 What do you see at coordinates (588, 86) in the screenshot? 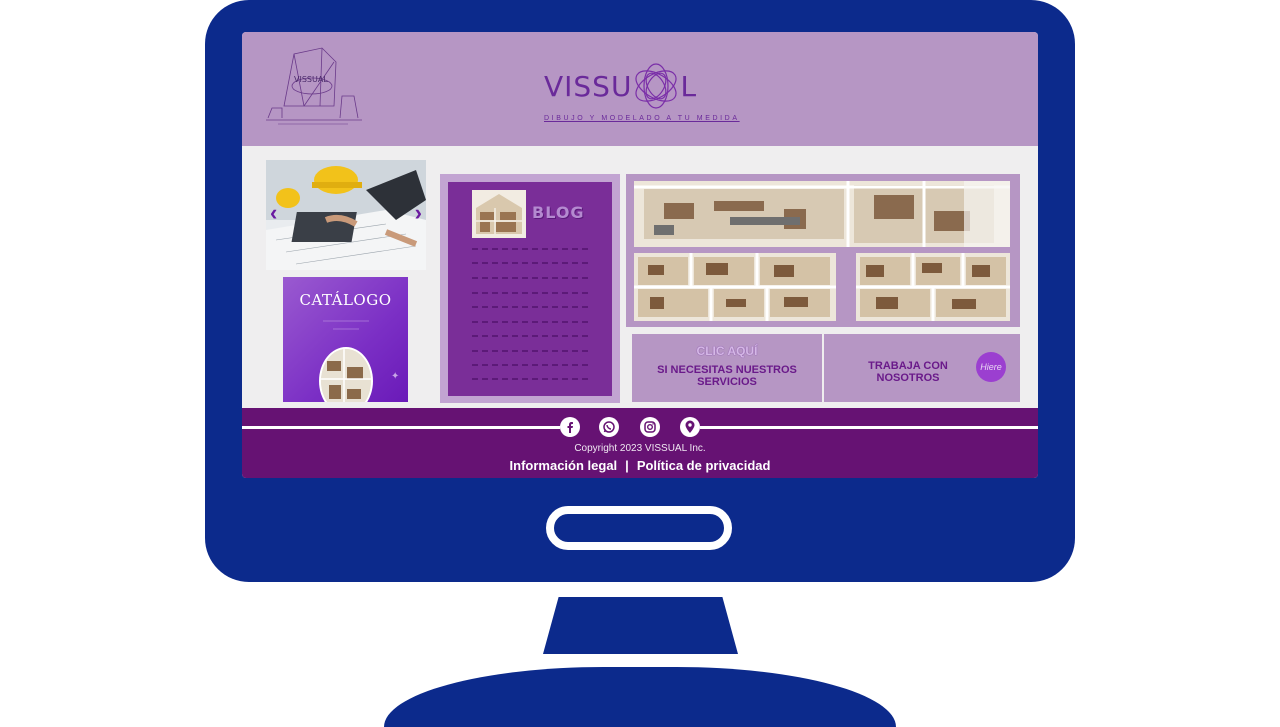
I see `brand-name-left: VISSU` at bounding box center [588, 86].